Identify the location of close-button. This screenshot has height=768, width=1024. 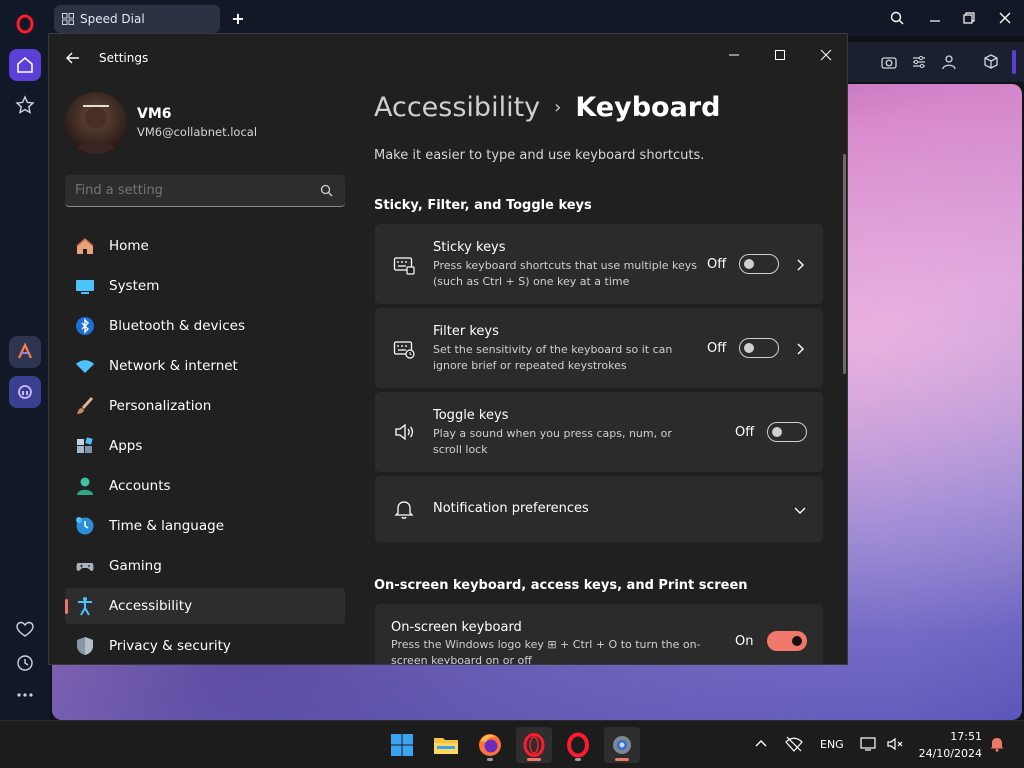
(825, 55).